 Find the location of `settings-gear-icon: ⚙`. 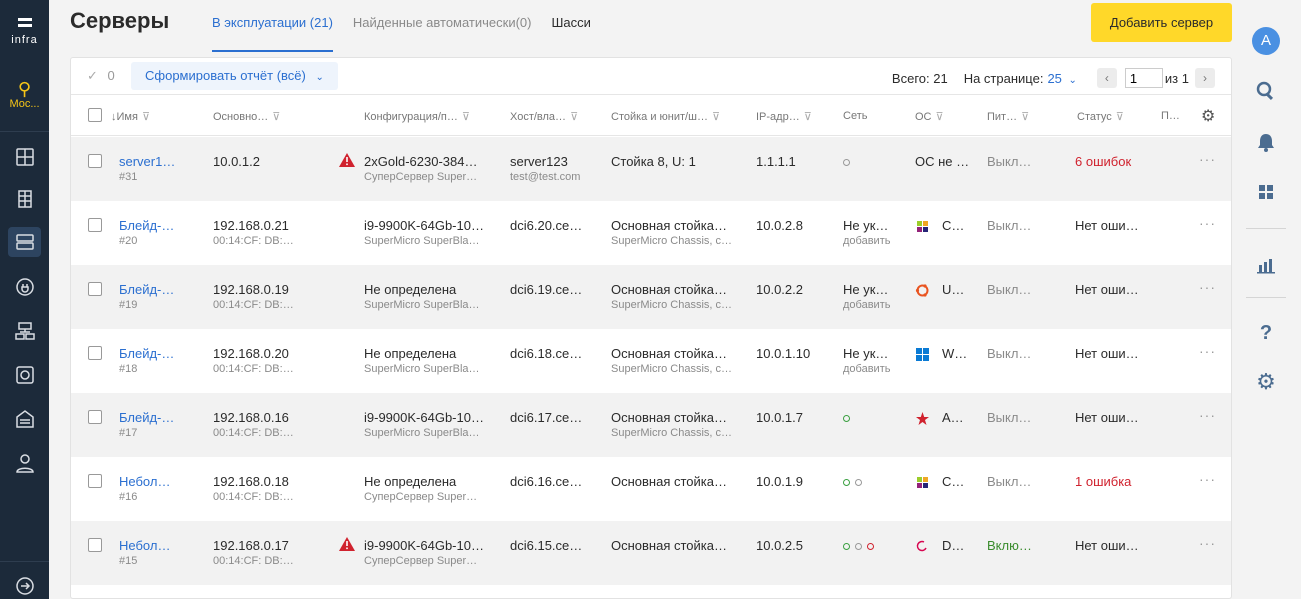

settings-gear-icon: ⚙ is located at coordinates (1266, 382).